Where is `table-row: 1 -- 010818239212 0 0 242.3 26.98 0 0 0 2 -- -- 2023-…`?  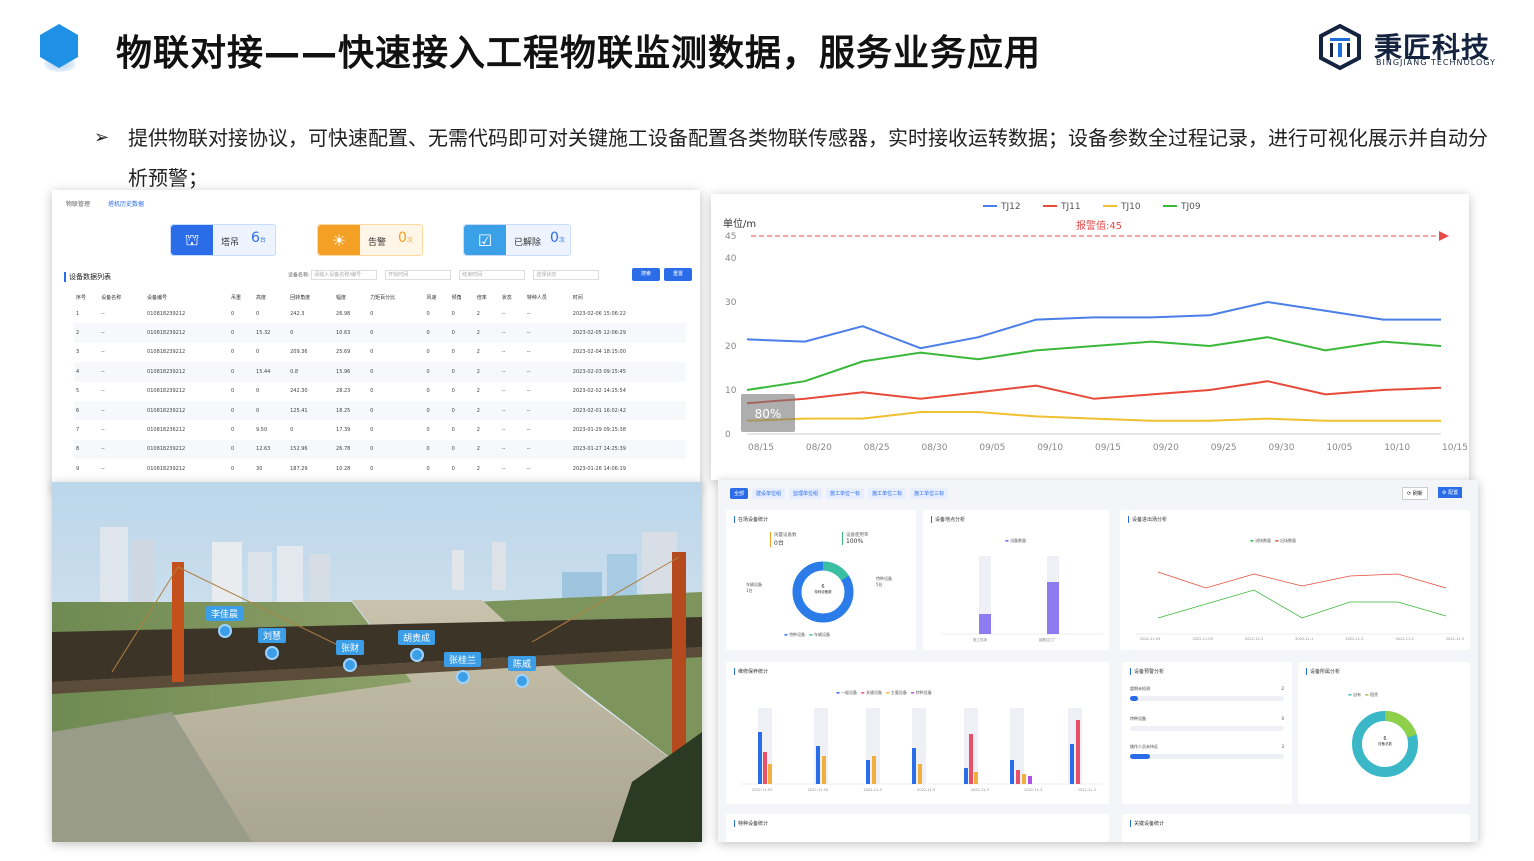 table-row: 1 -- 010818239212 0 0 242.3 26.98 0 0 0 2 -- -- 2023-… is located at coordinates (380, 313).